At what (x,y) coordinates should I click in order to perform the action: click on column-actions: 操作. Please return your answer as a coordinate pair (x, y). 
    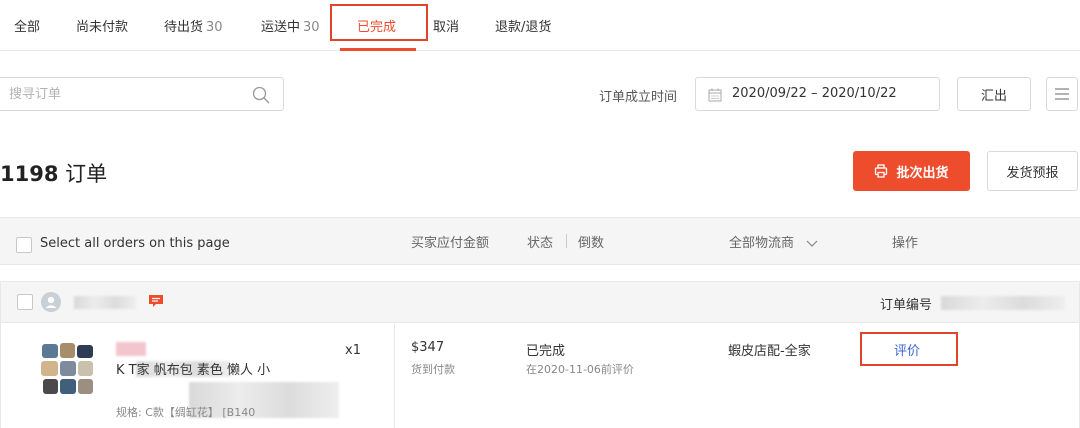
    Looking at the image, I should click on (905, 243).